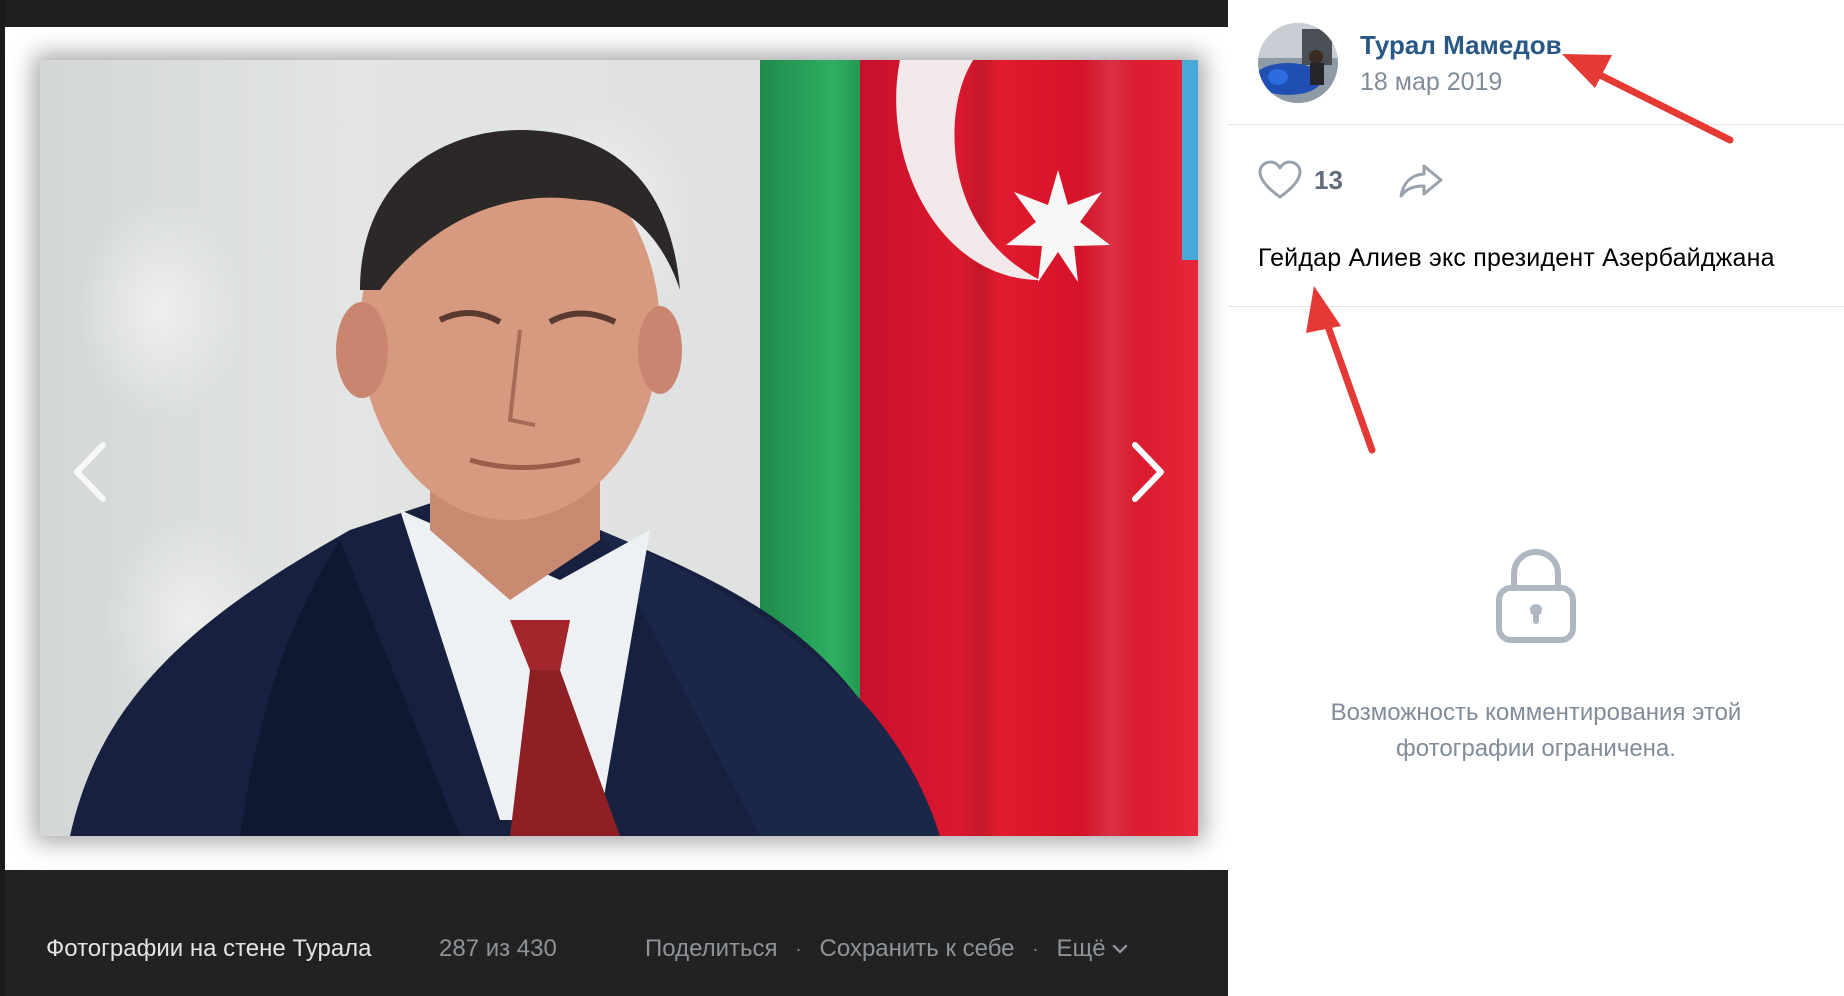 This screenshot has height=996, width=1844. What do you see at coordinates (498, 948) in the screenshot?
I see `photo-counter: 287 из 430` at bounding box center [498, 948].